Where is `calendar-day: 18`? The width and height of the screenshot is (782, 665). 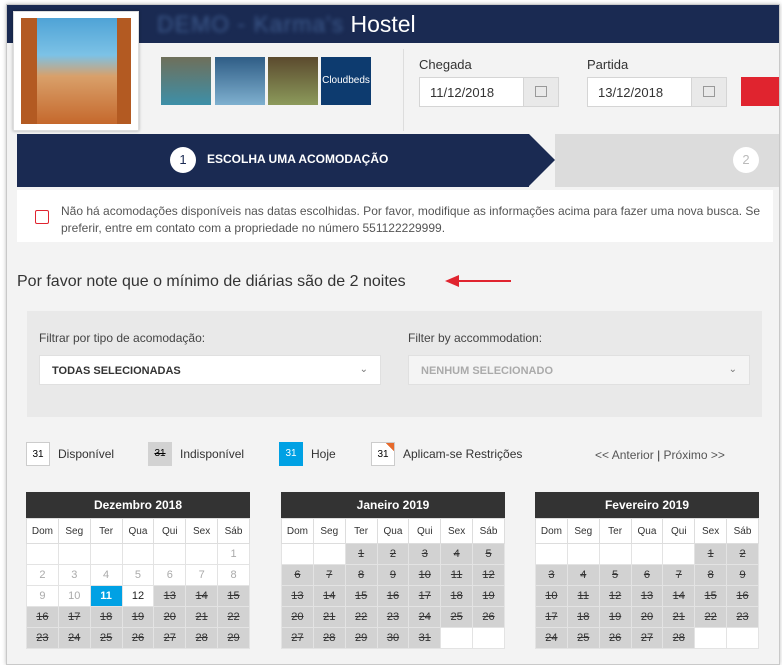
calendar-day: 18 is located at coordinates (106, 617).